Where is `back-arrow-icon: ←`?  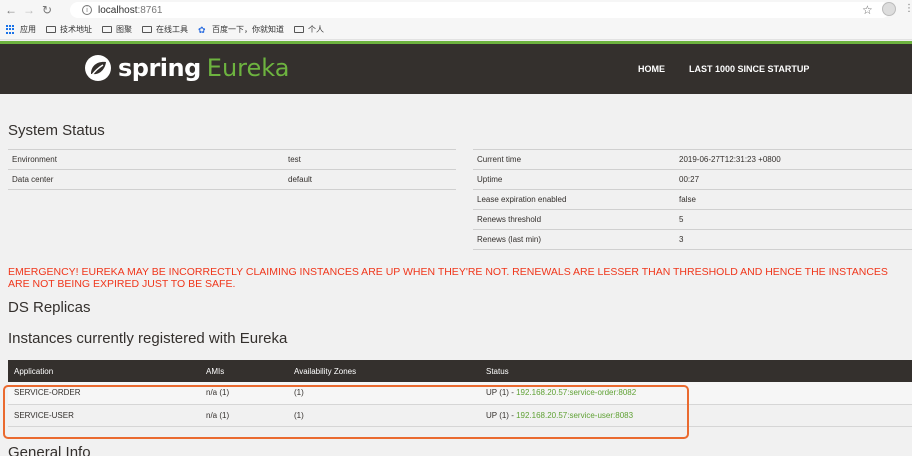
back-arrow-icon: ← is located at coordinates (11, 10).